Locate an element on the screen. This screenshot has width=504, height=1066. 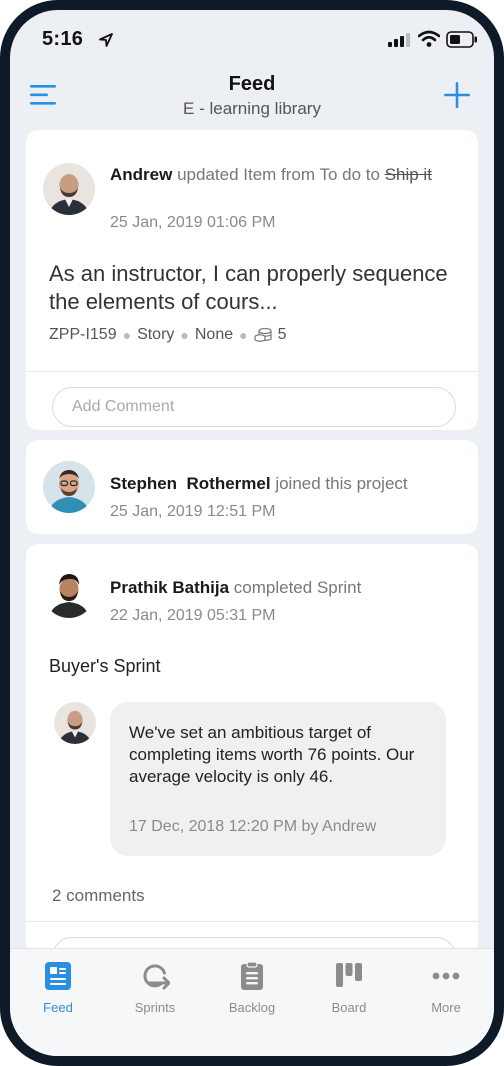
more-icon is located at coordinates (446, 976).